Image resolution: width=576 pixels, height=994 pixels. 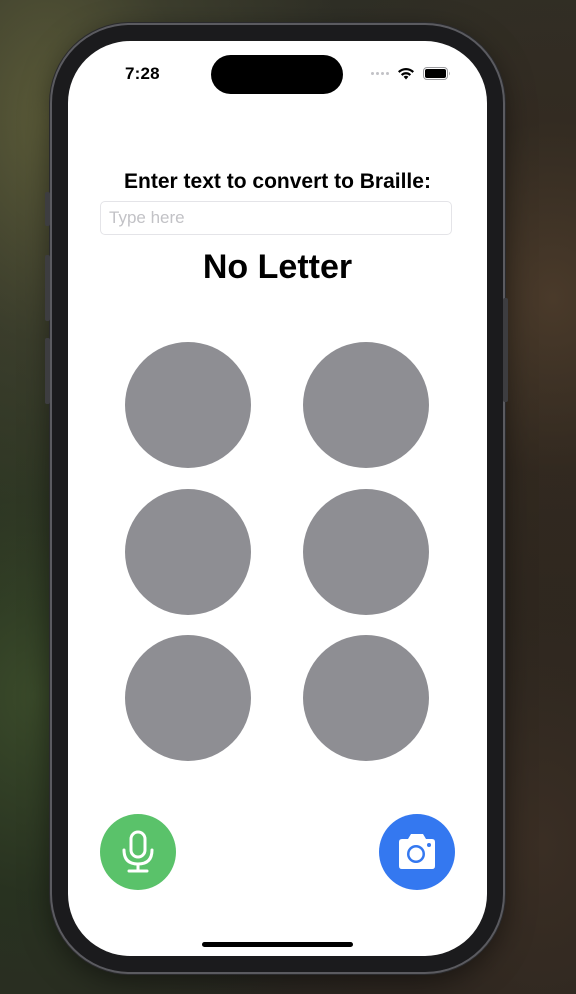 What do you see at coordinates (277, 267) in the screenshot?
I see `current-letter: No Letter` at bounding box center [277, 267].